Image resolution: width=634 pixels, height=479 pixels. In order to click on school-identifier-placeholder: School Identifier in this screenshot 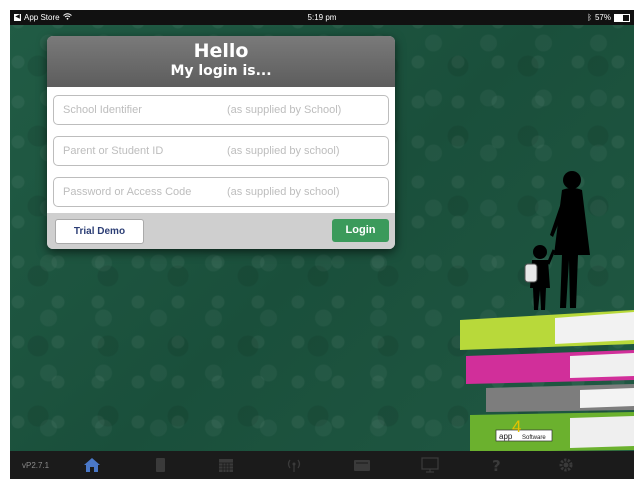, I will do `click(102, 110)`.